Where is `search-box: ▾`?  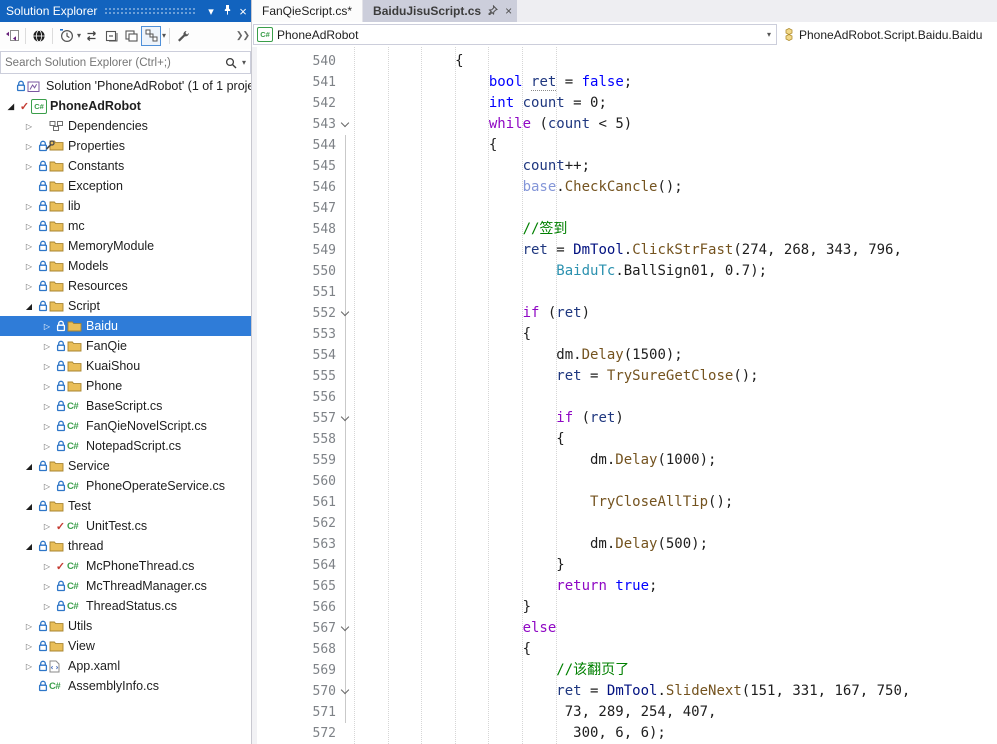 search-box: ▾ is located at coordinates (125, 62).